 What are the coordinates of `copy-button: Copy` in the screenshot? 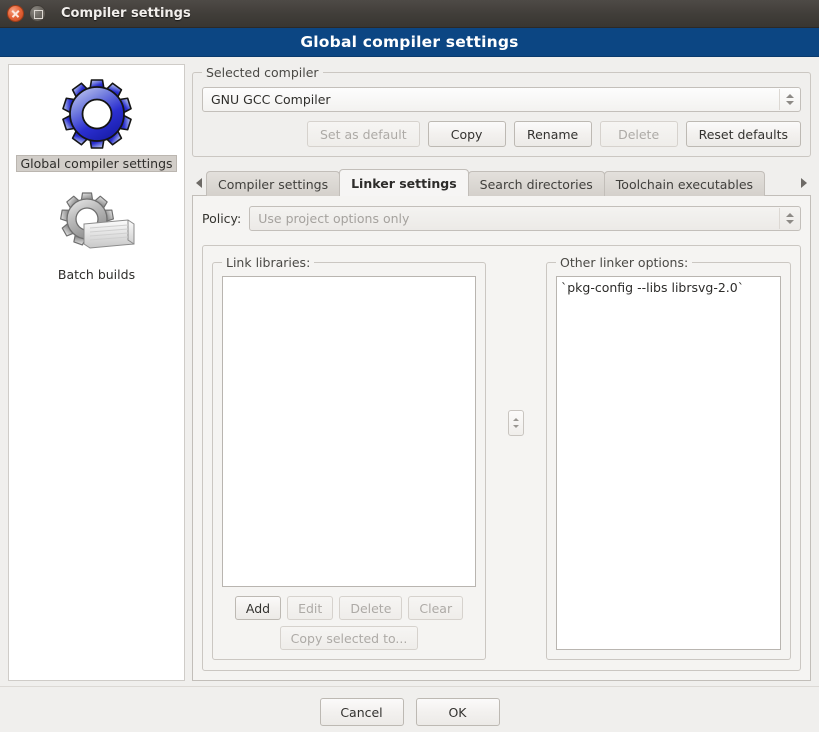 It's located at (466, 134).